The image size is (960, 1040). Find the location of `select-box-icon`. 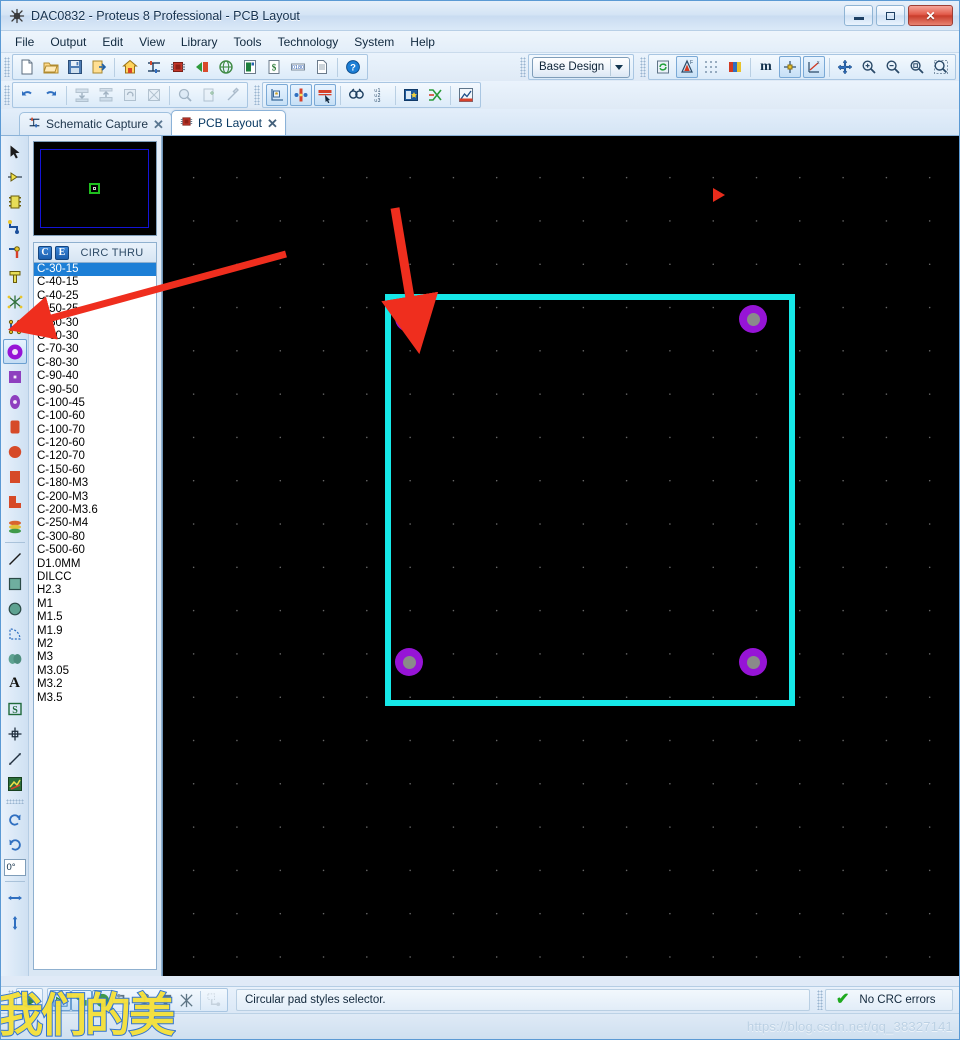

select-box-icon is located at coordinates (325, 95).